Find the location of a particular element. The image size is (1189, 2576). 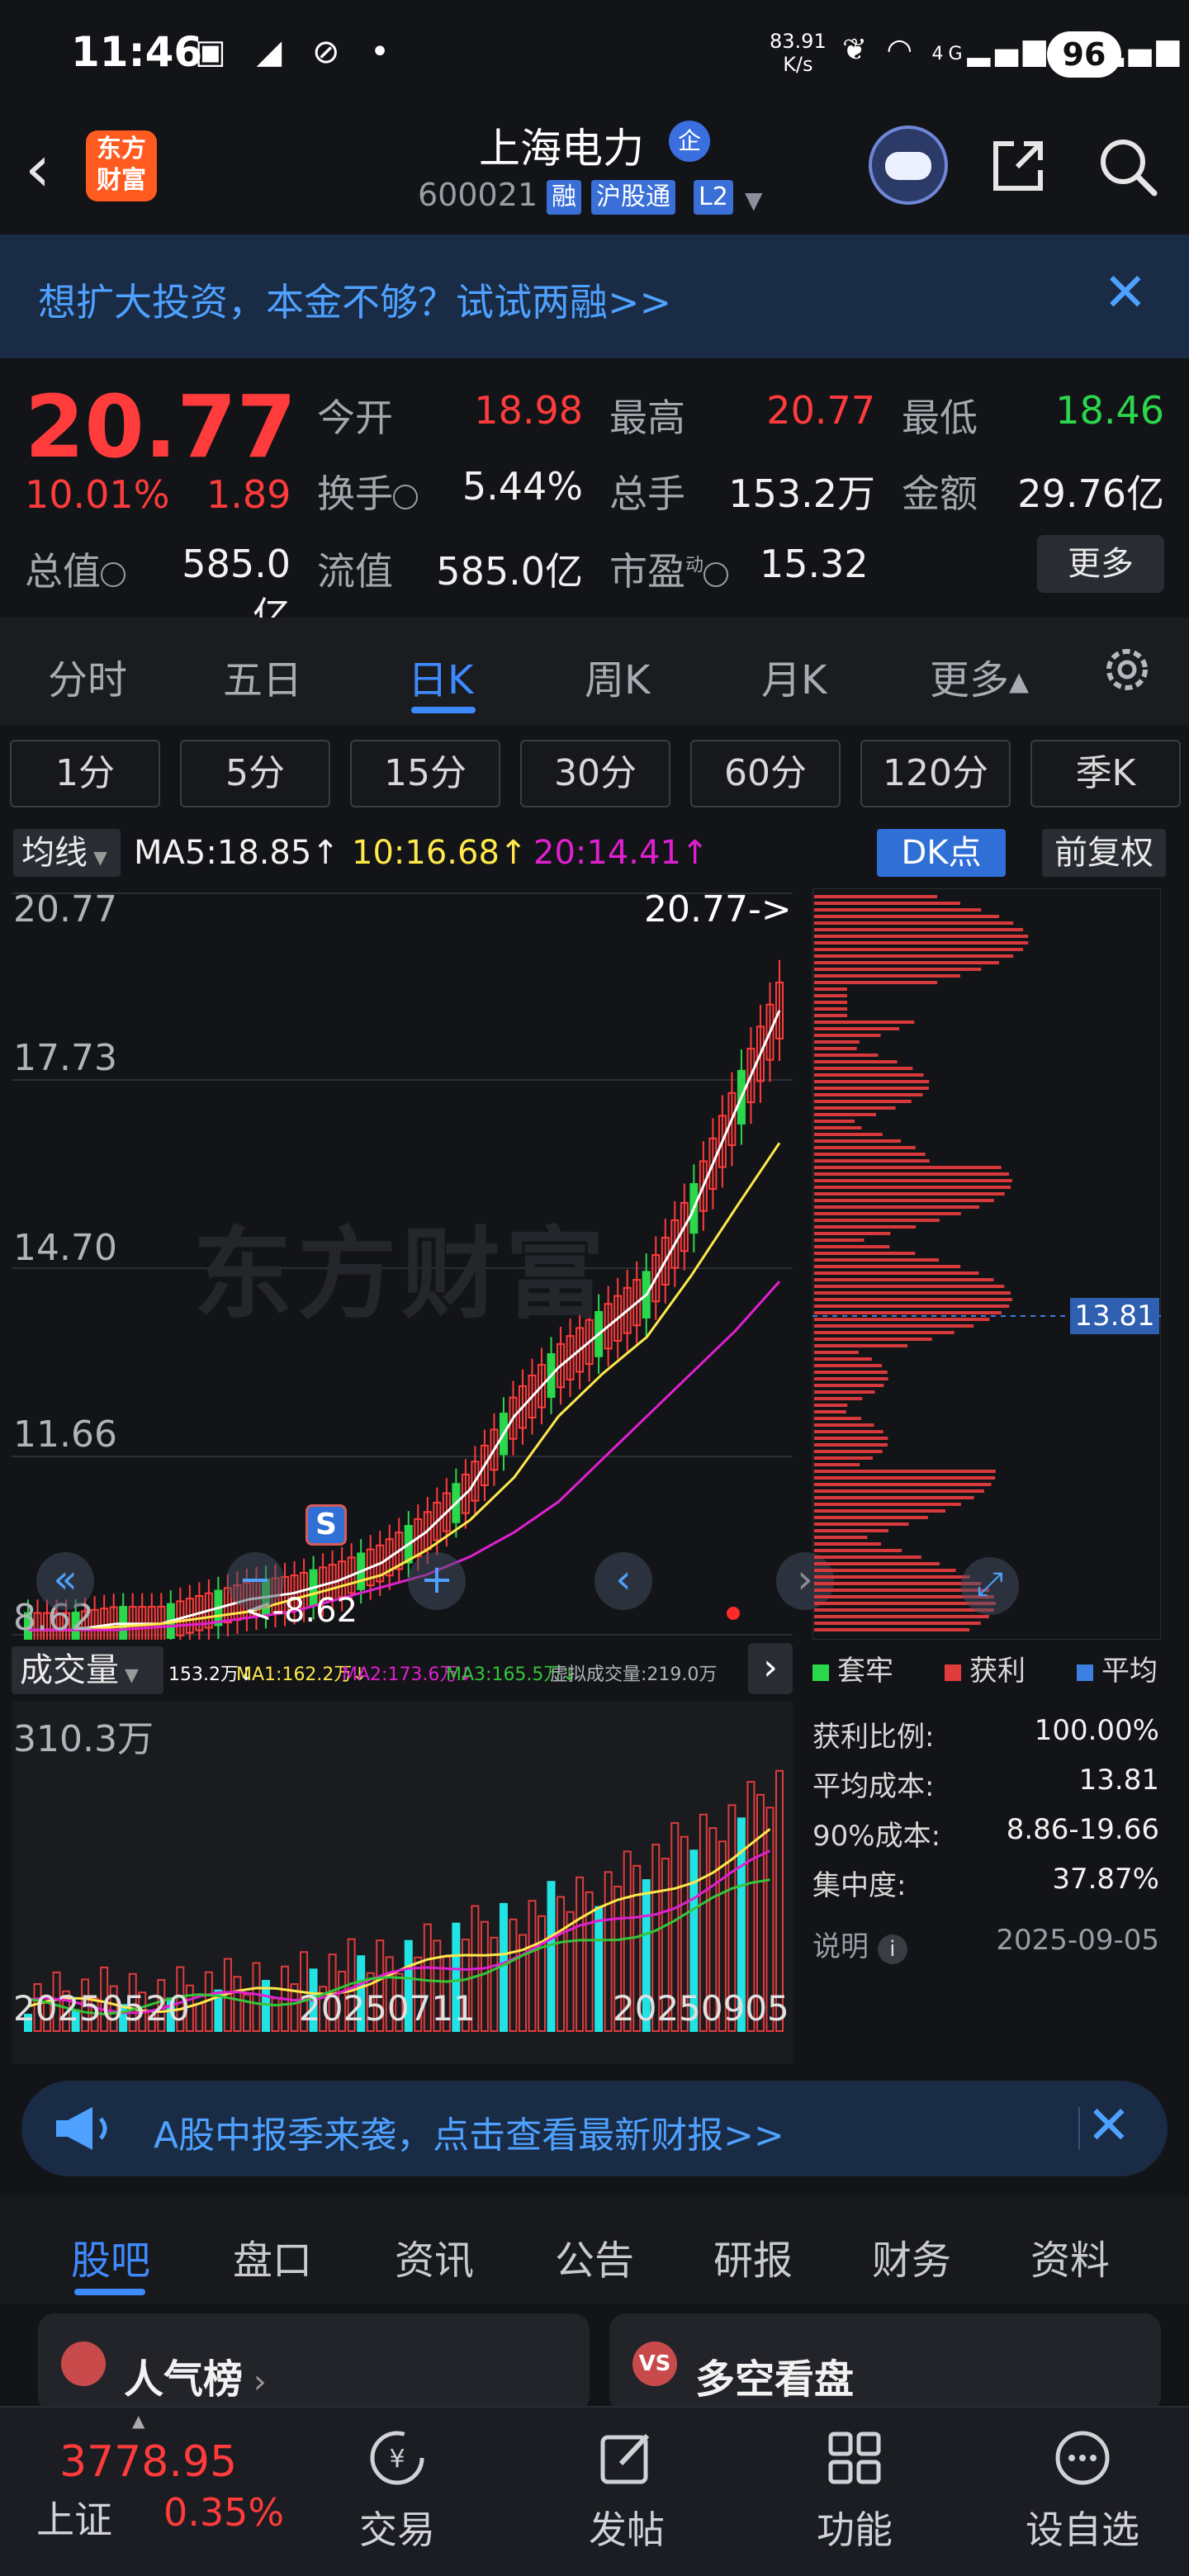

legend-profit: 获利 is located at coordinates (985, 1668).